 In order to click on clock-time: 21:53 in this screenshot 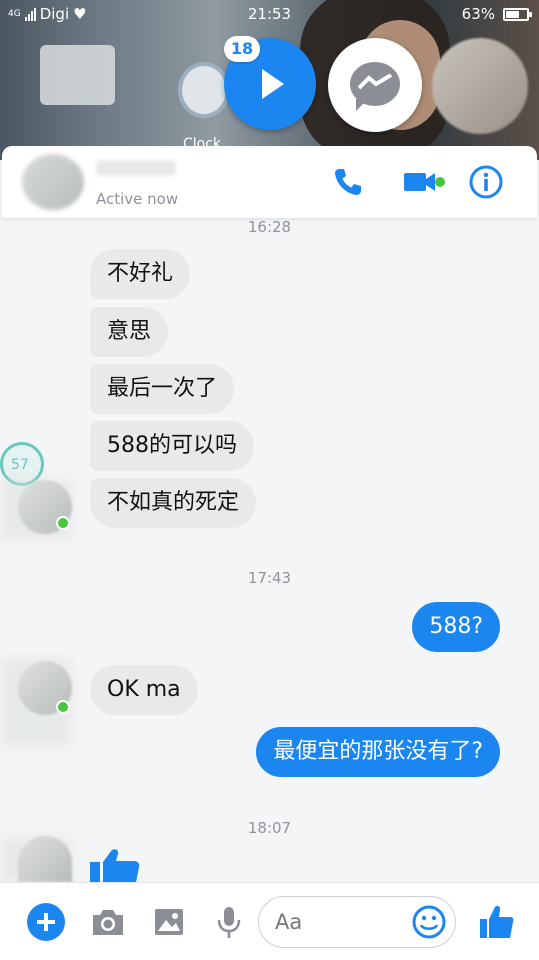, I will do `click(269, 14)`.